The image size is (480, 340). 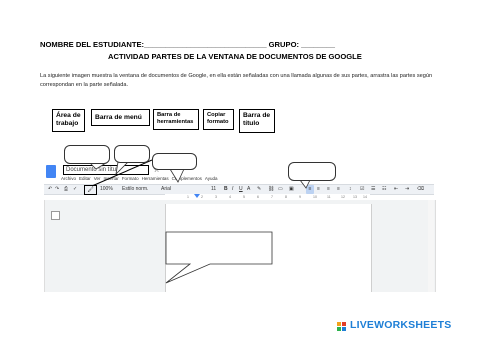 What do you see at coordinates (219, 248) in the screenshot?
I see `drop-zone-work-area` at bounding box center [219, 248].